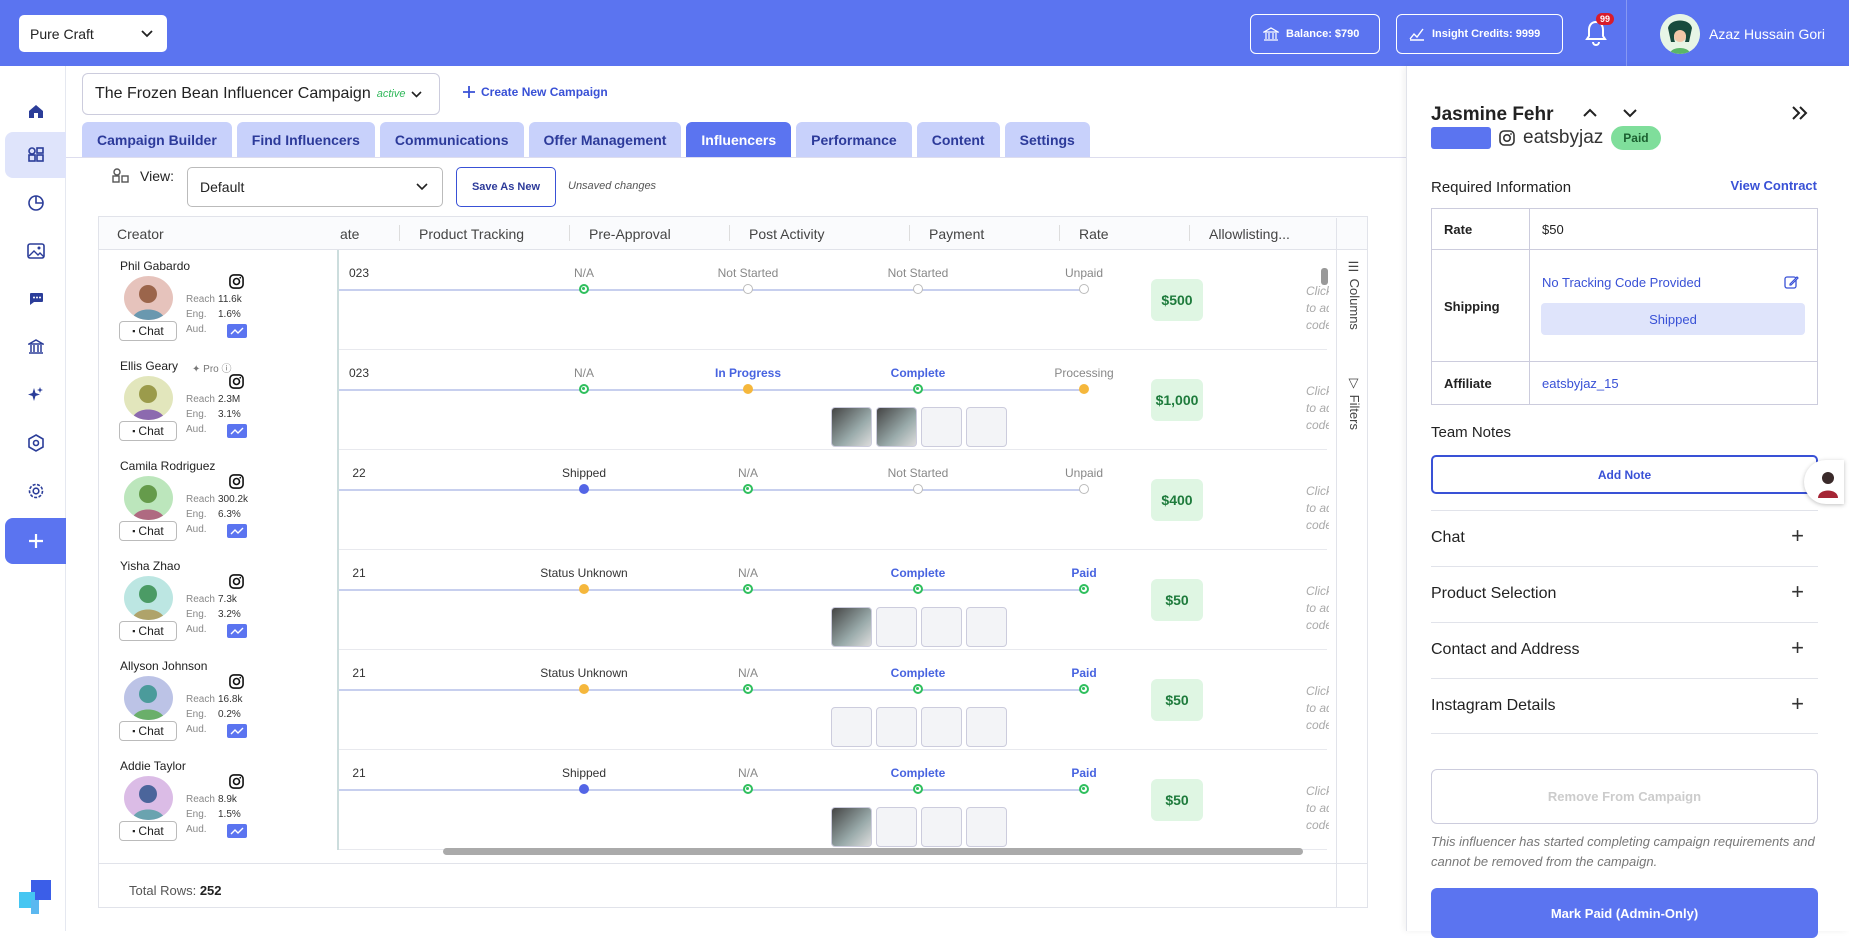 This screenshot has width=1849, height=938. What do you see at coordinates (1177, 300) in the screenshot?
I see `rate-cell: $500` at bounding box center [1177, 300].